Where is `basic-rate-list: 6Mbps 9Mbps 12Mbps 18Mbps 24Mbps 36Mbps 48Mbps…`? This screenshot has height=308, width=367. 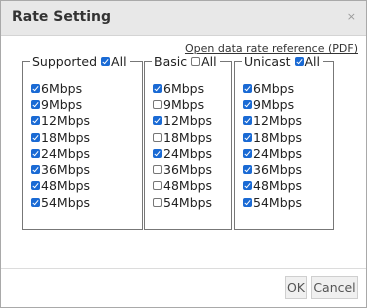
basic-rate-list: 6Mbps 9Mbps 12Mbps 18Mbps 24Mbps 36Mbps 48Mbps… is located at coordinates (182, 145).